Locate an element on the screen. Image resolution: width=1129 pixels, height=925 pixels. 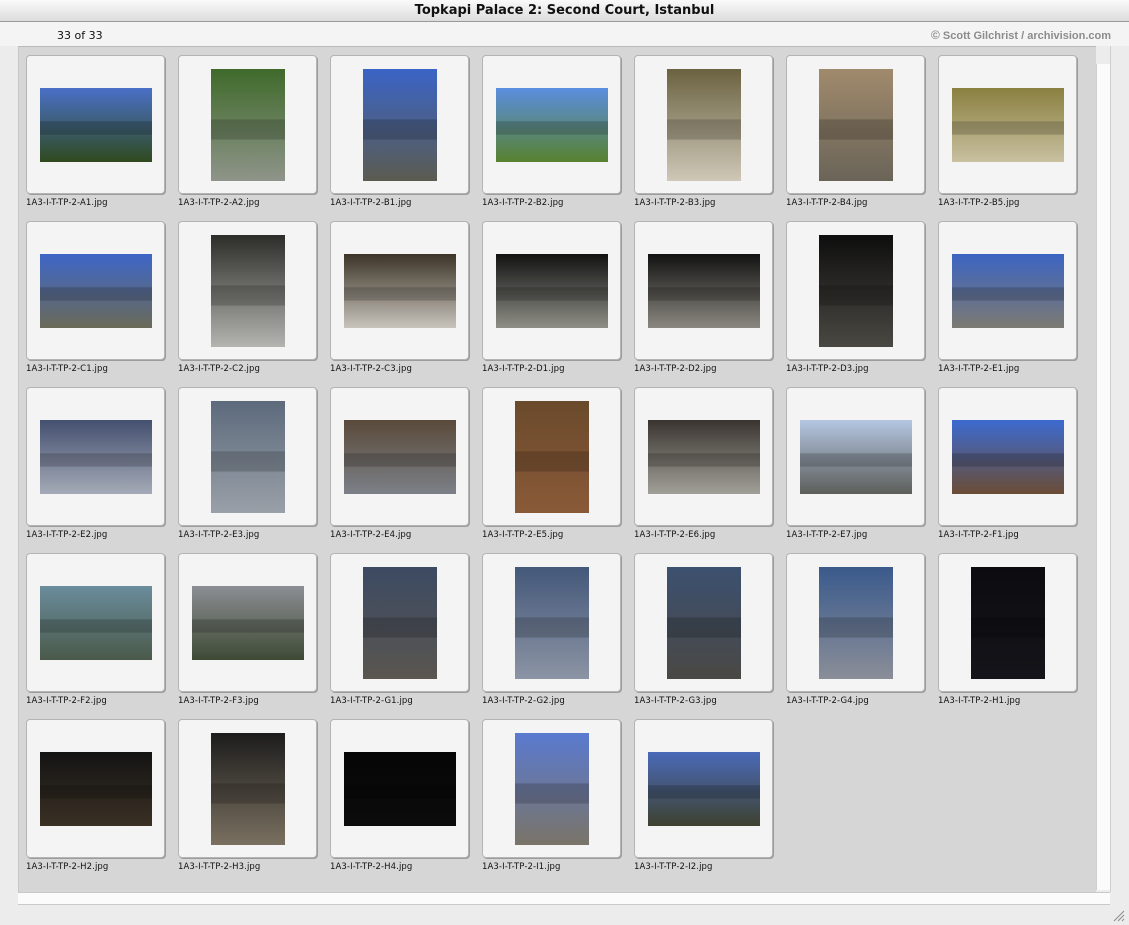
slide-filename: 1A3-I-T-TP-2-G4.jpg is located at coordinates (827, 701).